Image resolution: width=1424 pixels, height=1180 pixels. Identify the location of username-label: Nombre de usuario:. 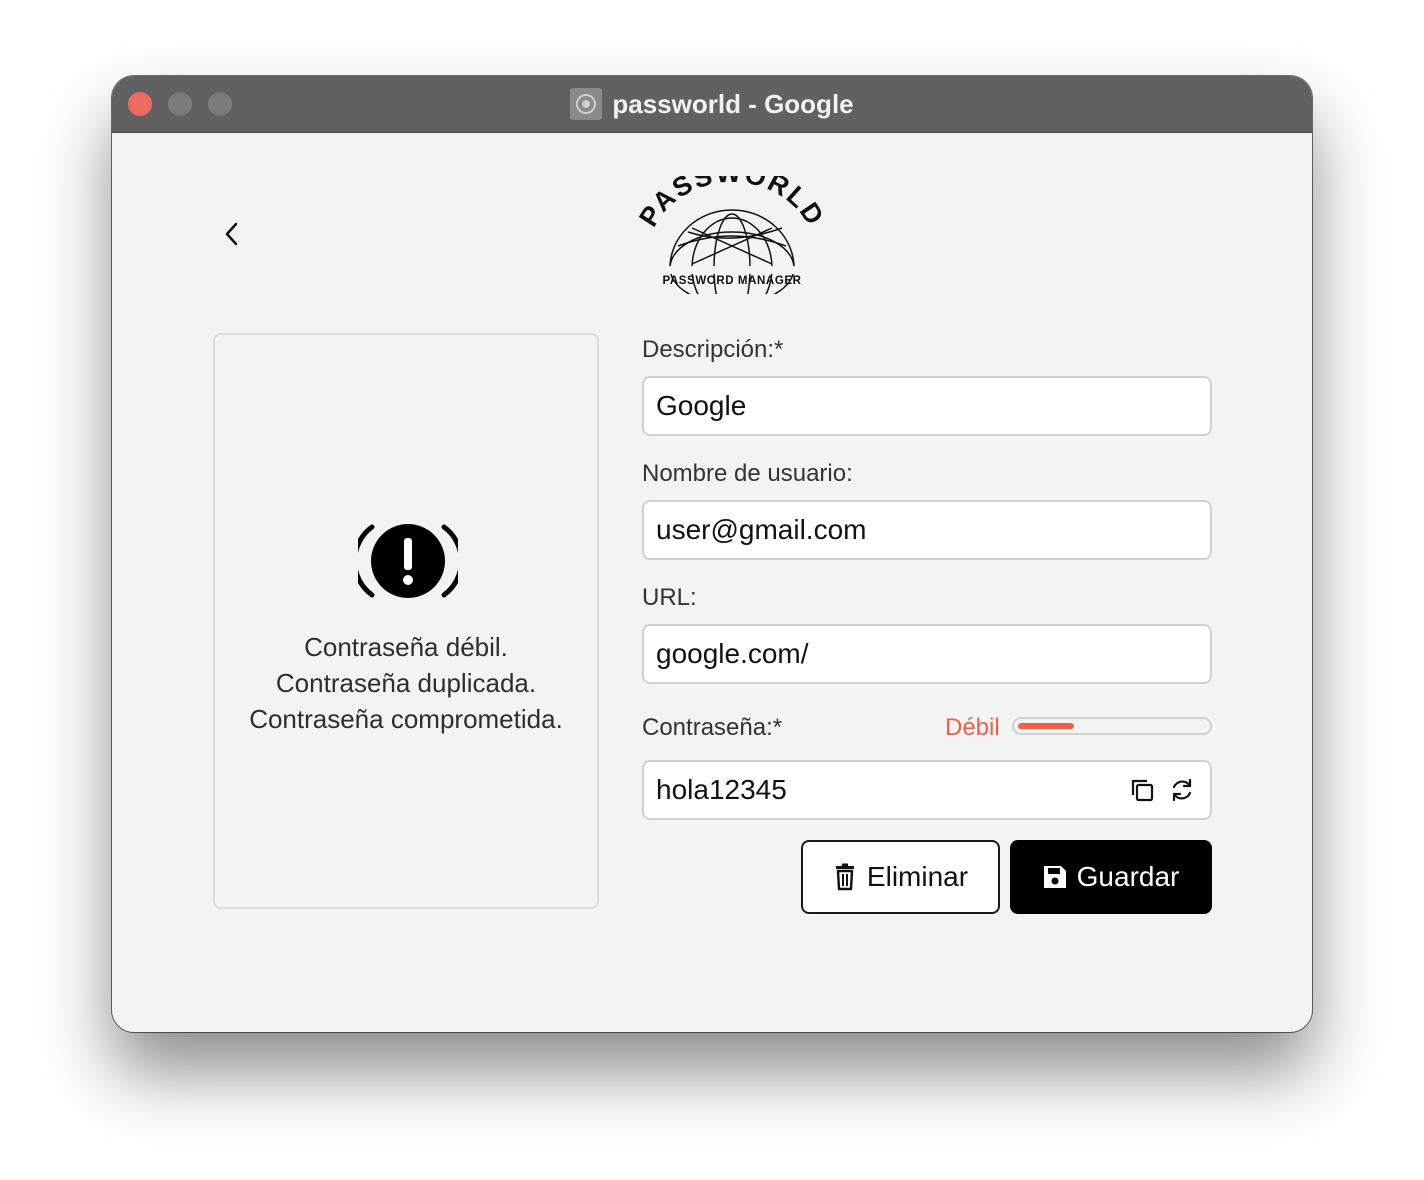
(747, 473).